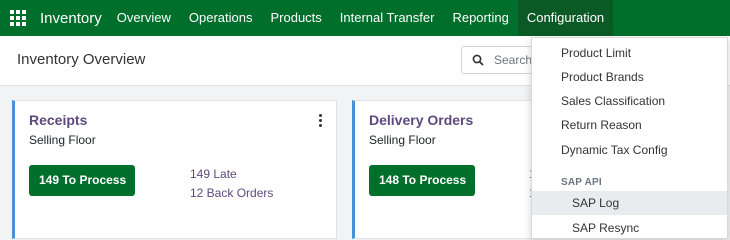 The width and height of the screenshot is (730, 240). Describe the element at coordinates (295, 18) in the screenshot. I see `nav-products: Products` at that location.